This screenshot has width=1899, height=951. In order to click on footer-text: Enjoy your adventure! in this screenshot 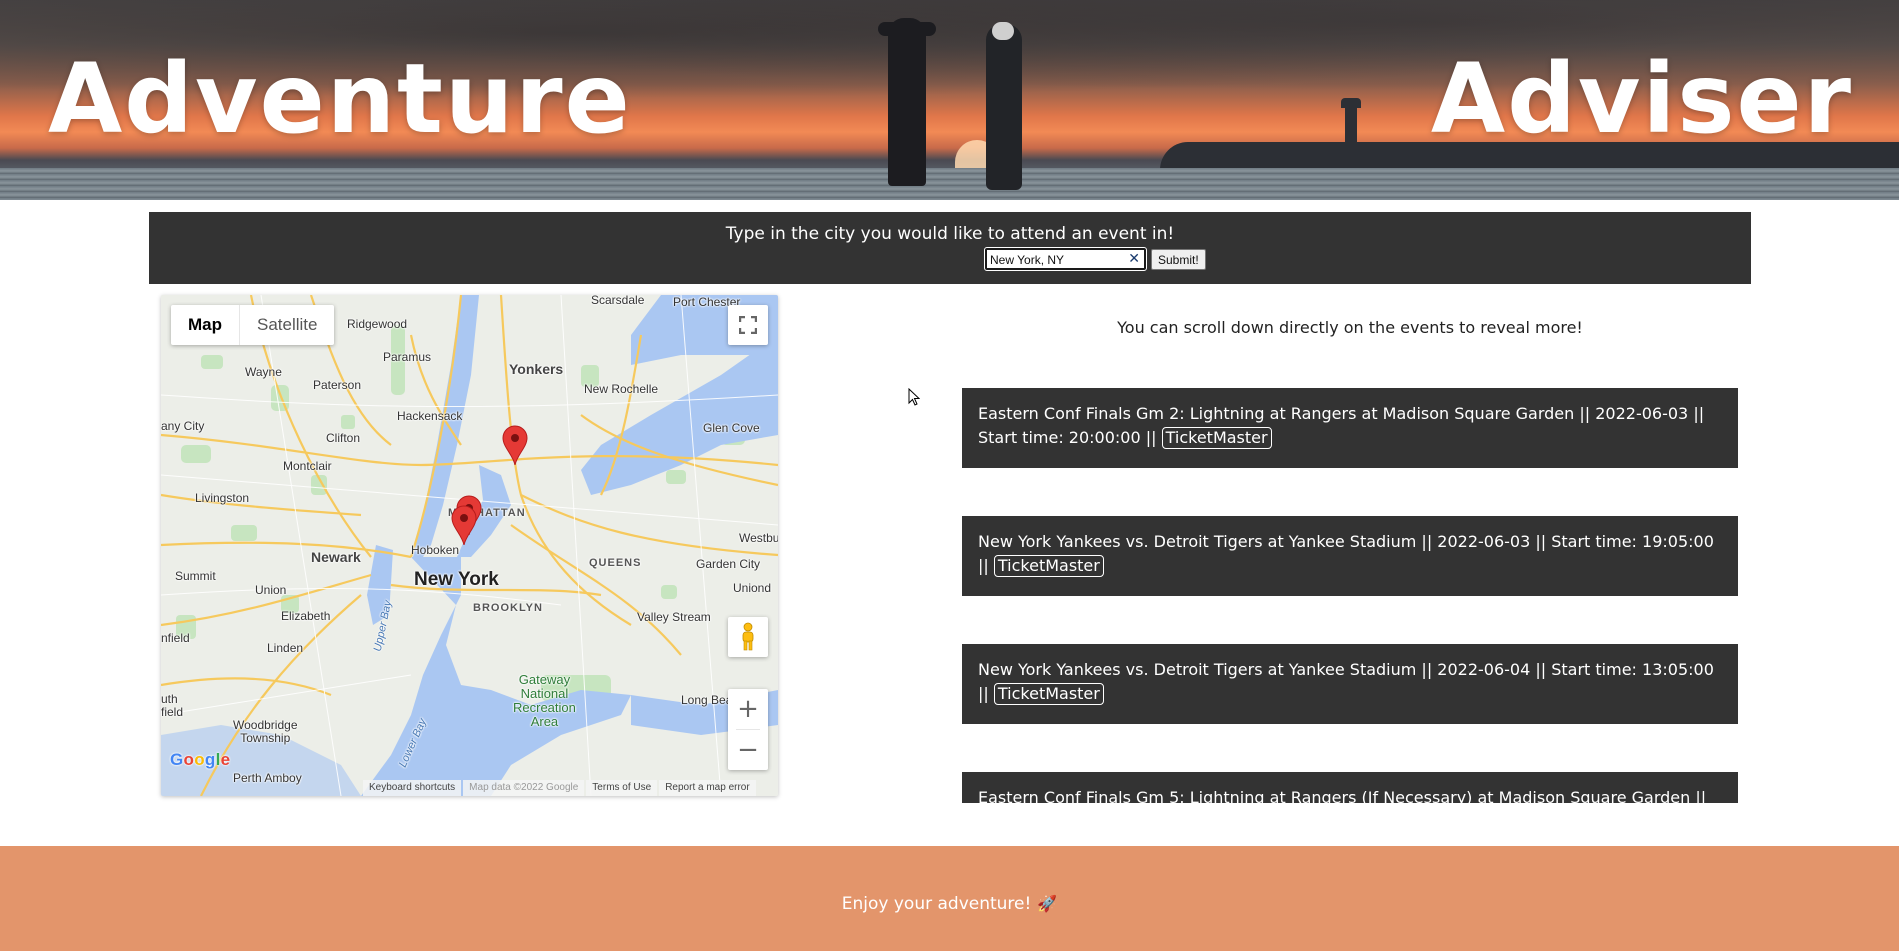, I will do `click(936, 904)`.